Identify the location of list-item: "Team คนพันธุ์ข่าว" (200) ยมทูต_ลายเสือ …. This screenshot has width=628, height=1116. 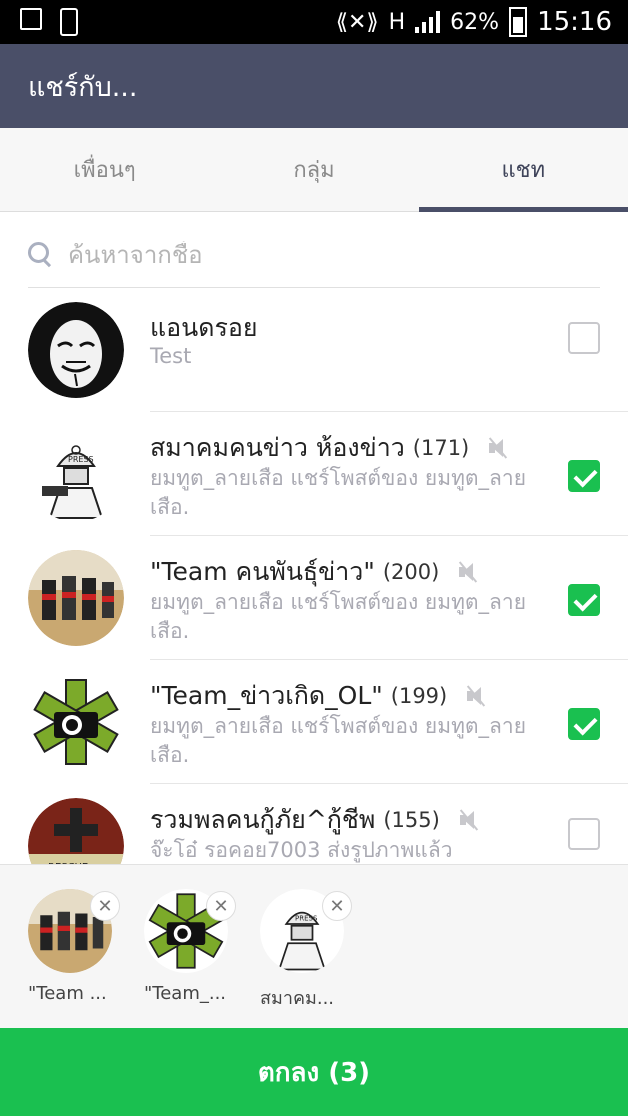
(314, 598).